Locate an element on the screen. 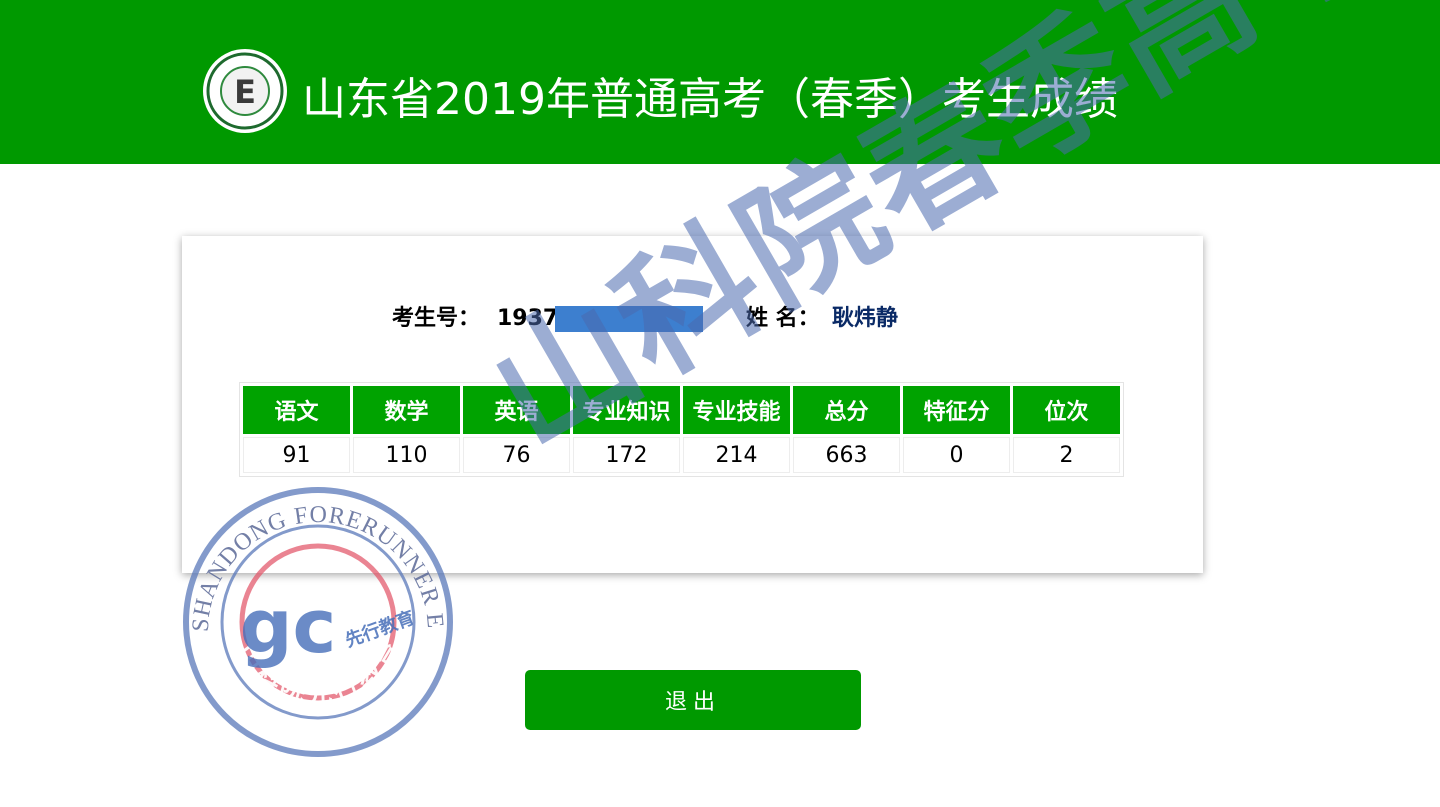 This screenshot has height=807, width=1440. svg-text: 山科院先行教育 is located at coordinates (319, 671).